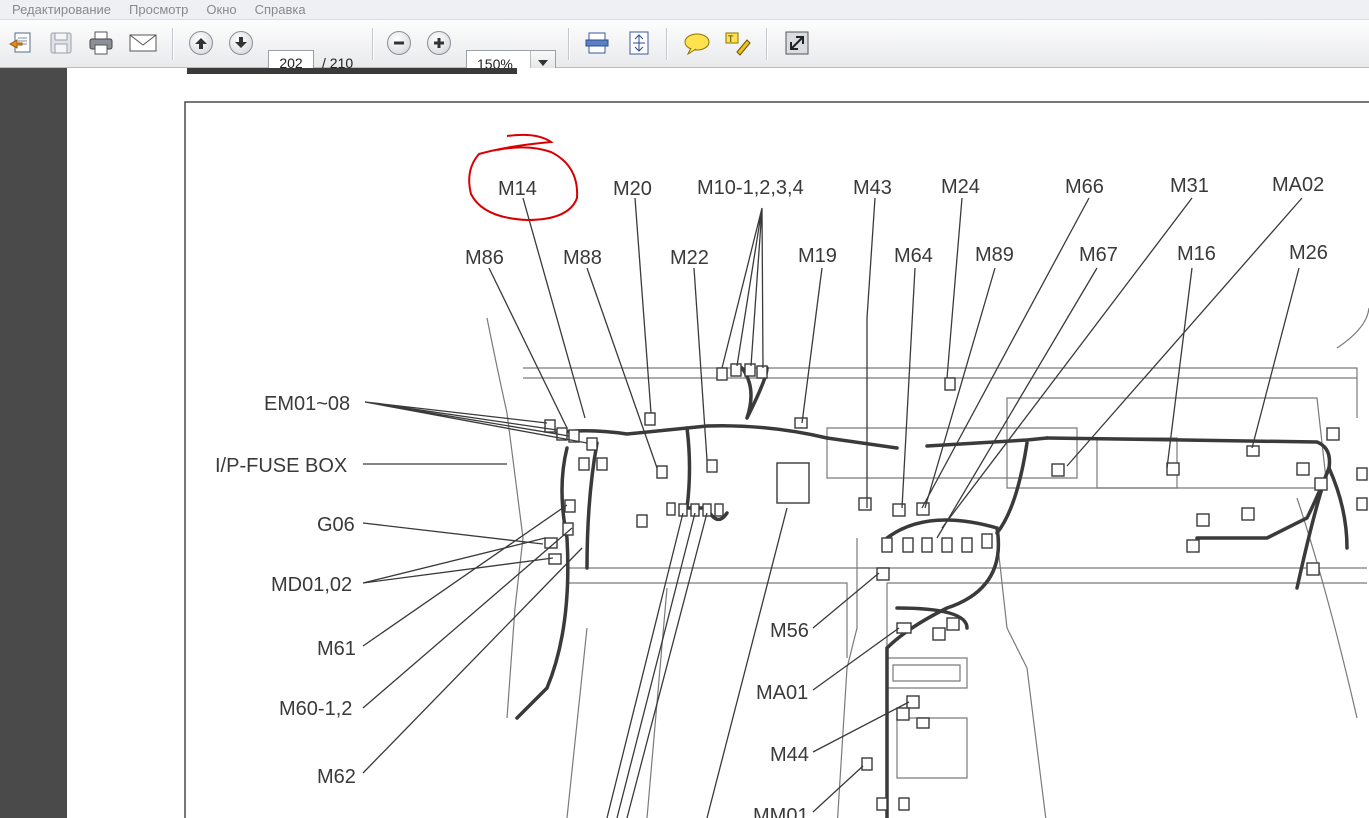 This screenshot has width=1369, height=818. I want to click on toolbar: / 210 150%, so click(684, 48).